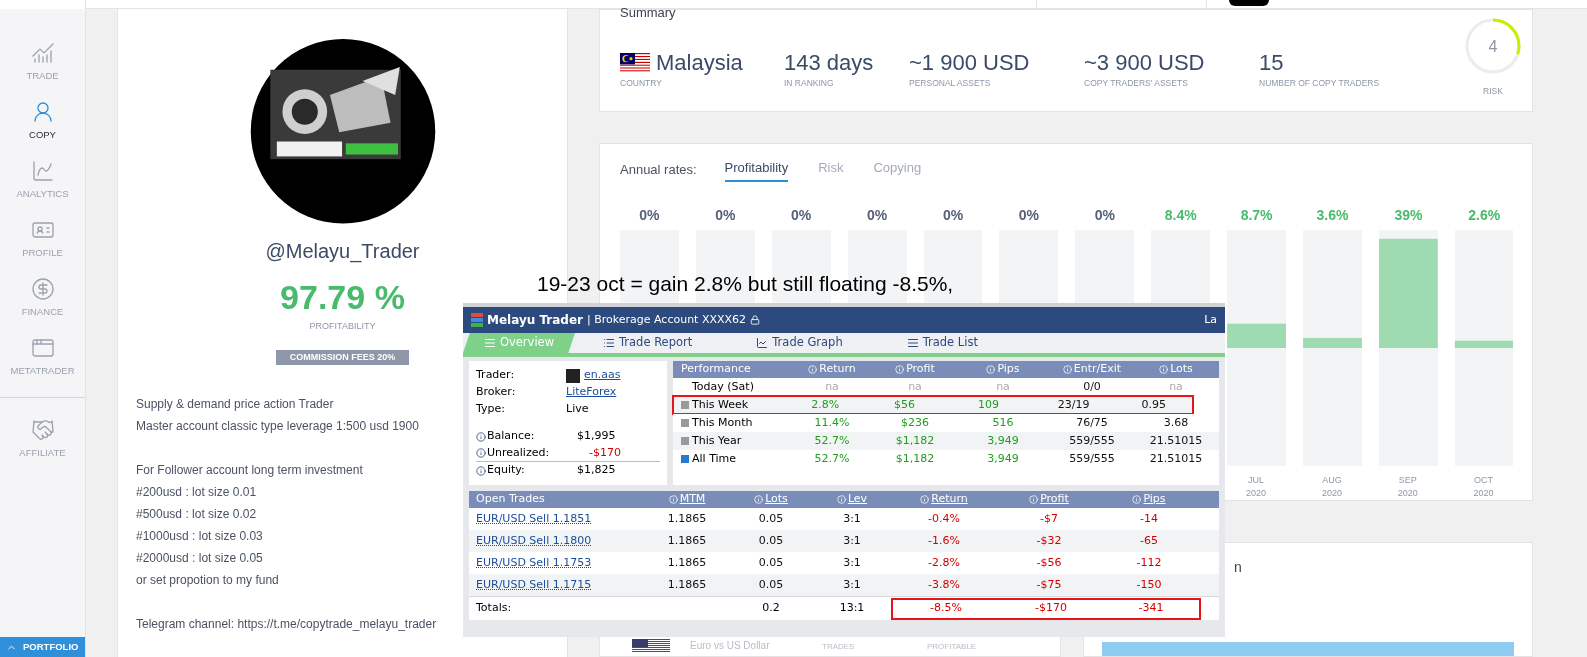 This screenshot has height=657, width=1587. Describe the element at coordinates (716, 369) in the screenshot. I see `column-header: Performance` at that location.